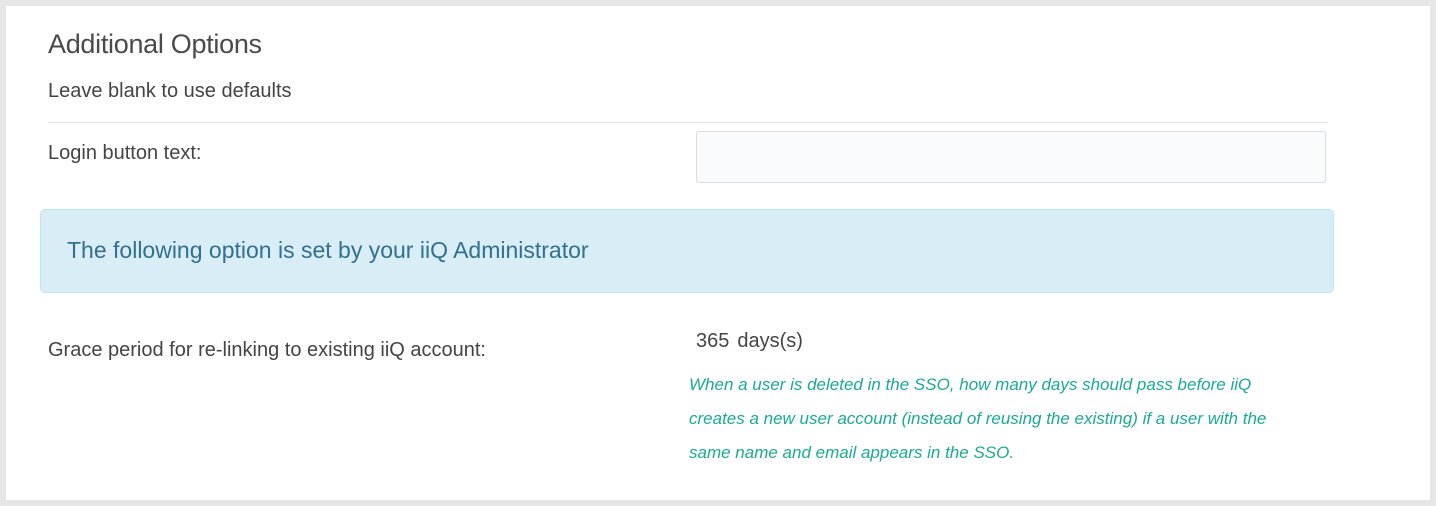 This screenshot has width=1436, height=506. I want to click on grace-period-unit: days(s), so click(770, 341).